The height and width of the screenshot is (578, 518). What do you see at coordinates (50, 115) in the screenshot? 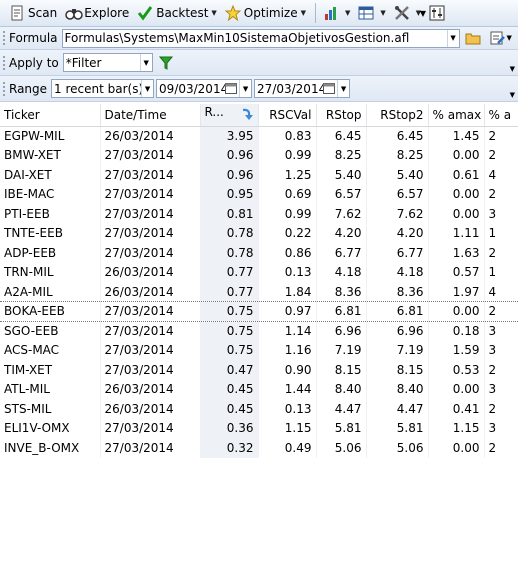
I see `column-header-ticker: Ticker` at bounding box center [50, 115].